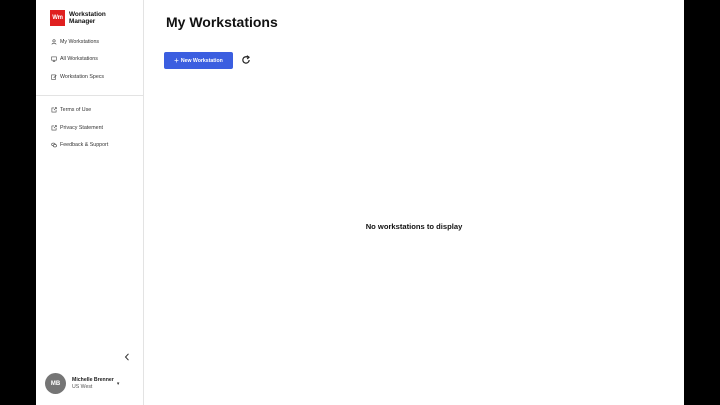 The width and height of the screenshot is (720, 405). I want to click on brand-name: Workstation Manager, so click(87, 18).